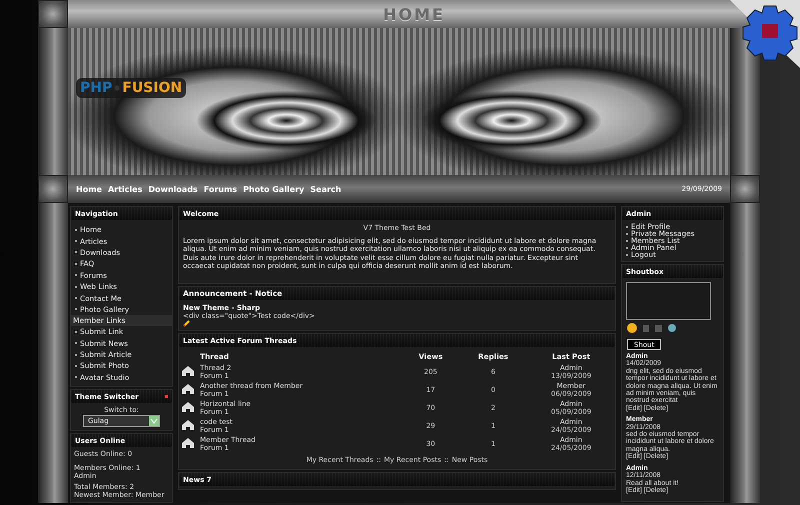  I want to click on dropdown-icon, so click(154, 421).